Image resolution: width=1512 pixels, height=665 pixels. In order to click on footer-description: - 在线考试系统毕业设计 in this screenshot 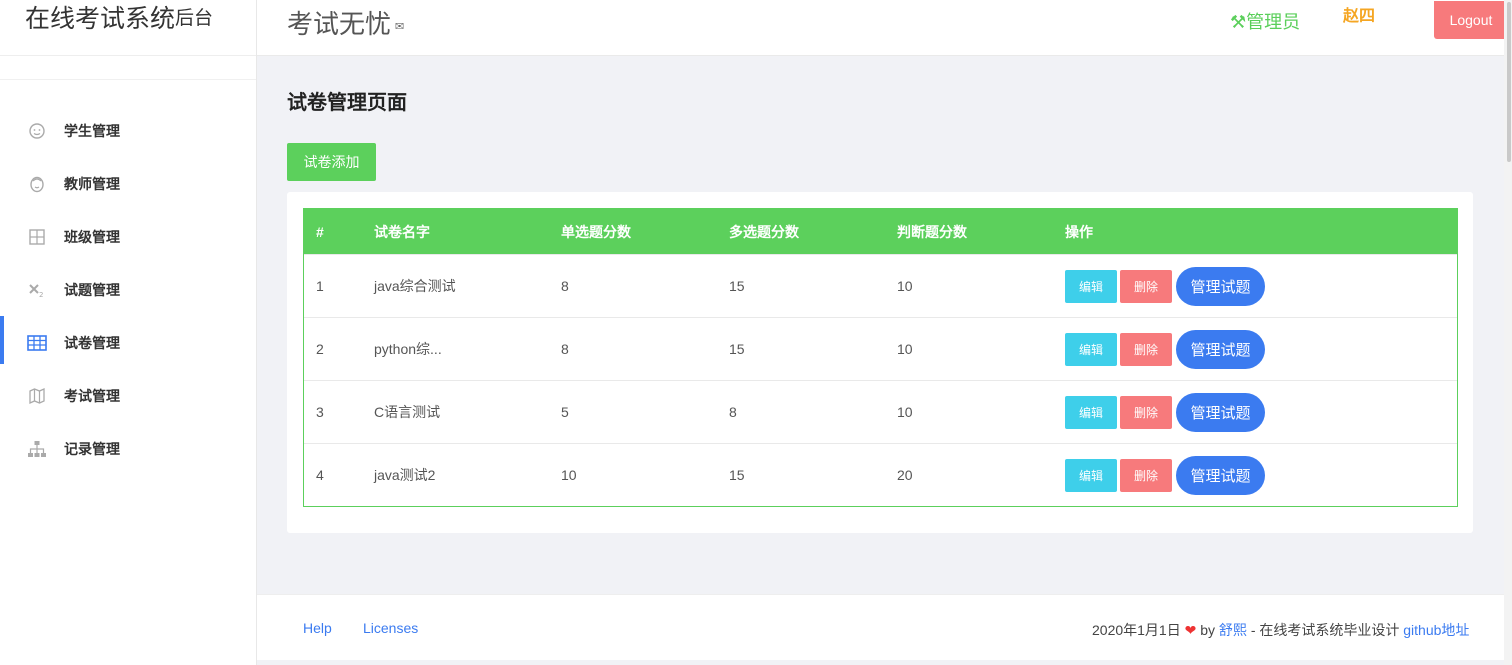, I will do `click(1325, 630)`.